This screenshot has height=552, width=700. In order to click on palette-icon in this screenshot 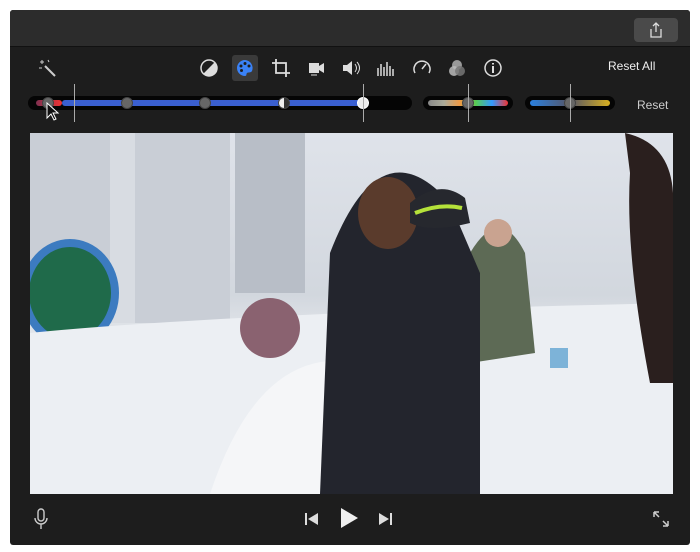, I will do `click(245, 68)`.